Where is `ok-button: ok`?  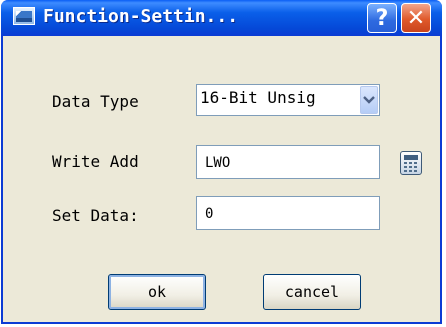 ok-button: ok is located at coordinates (157, 292).